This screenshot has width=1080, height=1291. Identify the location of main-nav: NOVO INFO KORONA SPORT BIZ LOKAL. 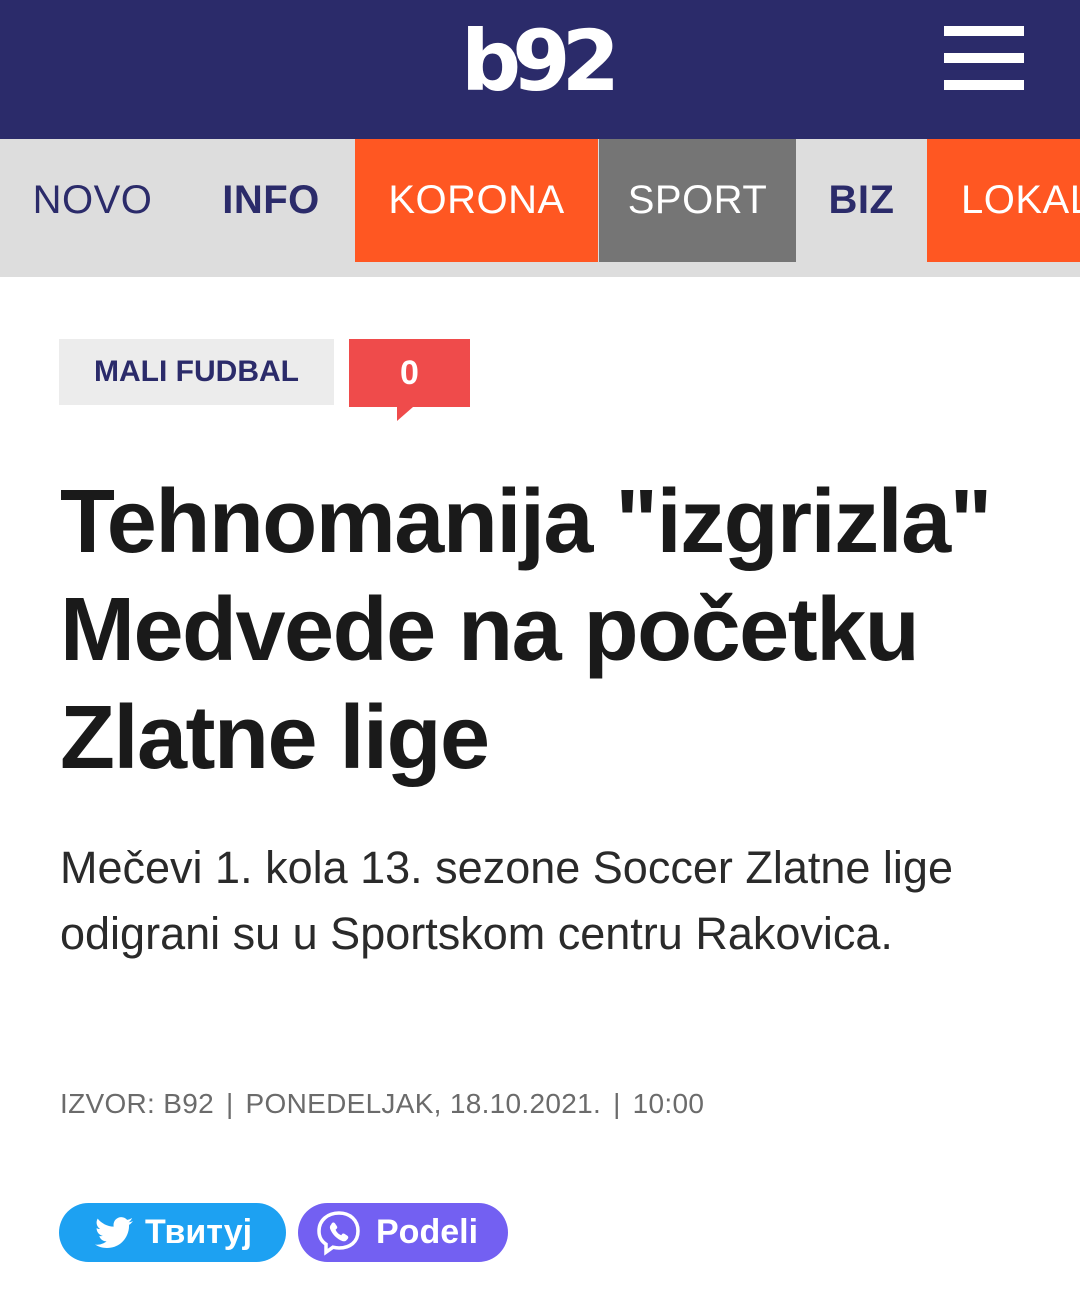
(540, 208).